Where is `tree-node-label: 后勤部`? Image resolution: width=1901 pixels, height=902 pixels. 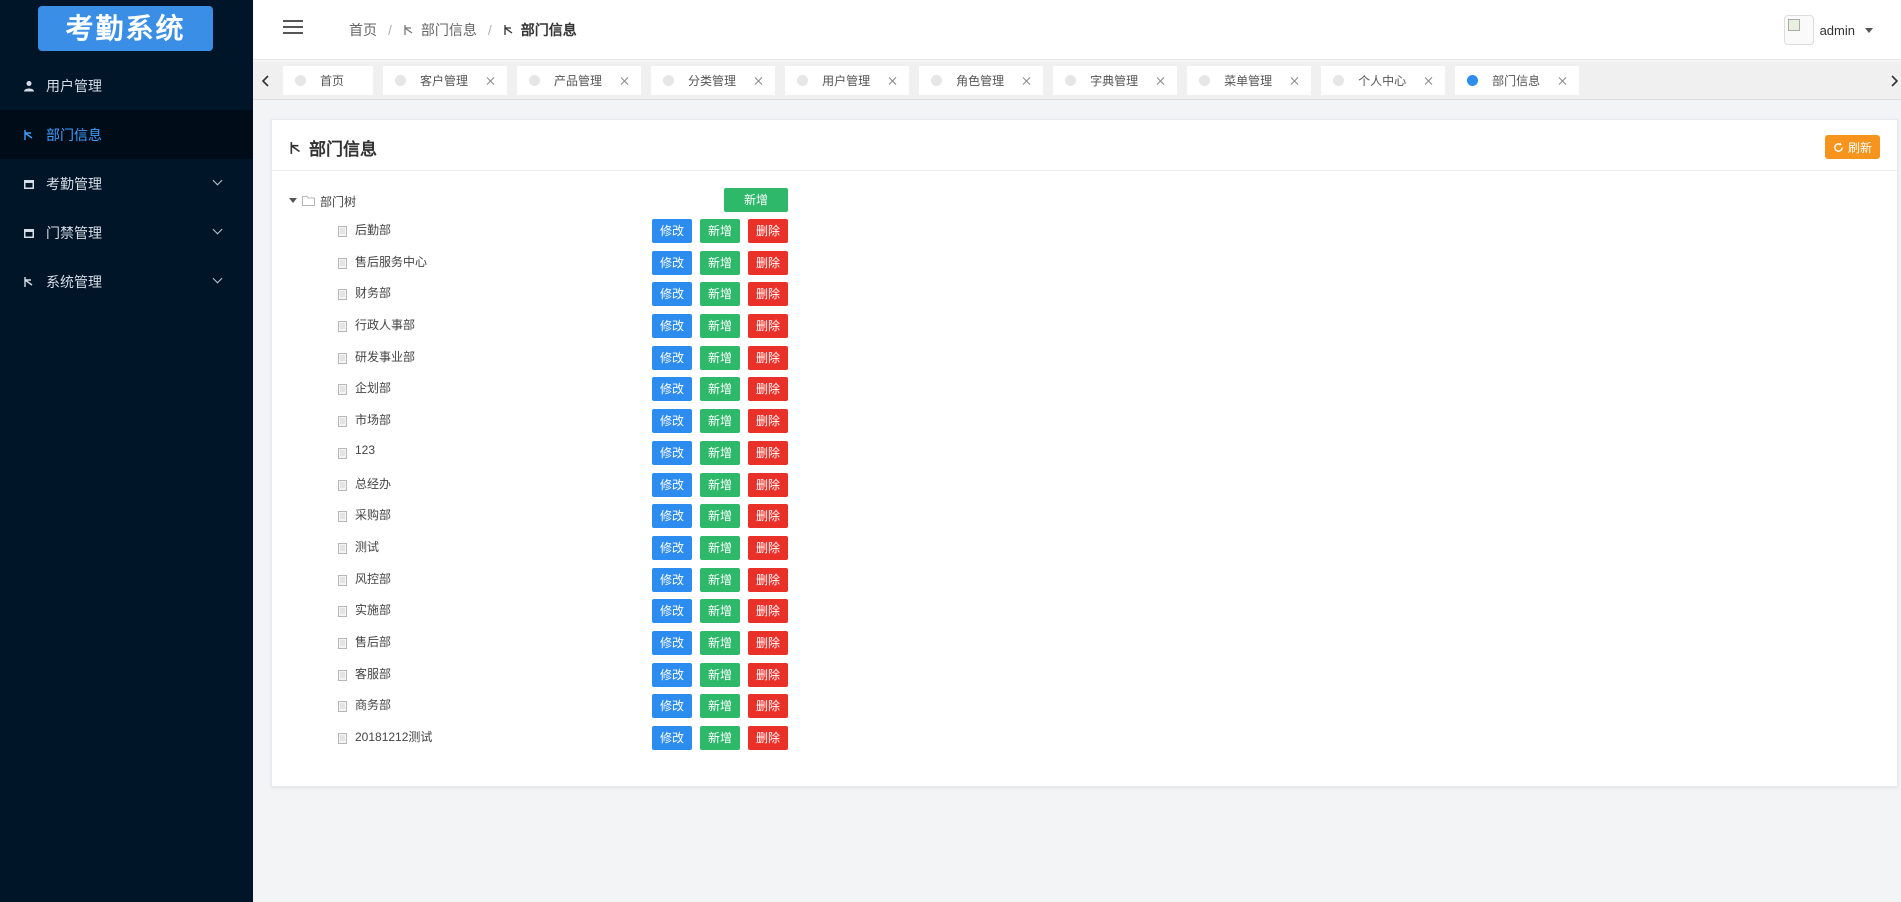
tree-node-label: 后勤部 is located at coordinates (373, 229).